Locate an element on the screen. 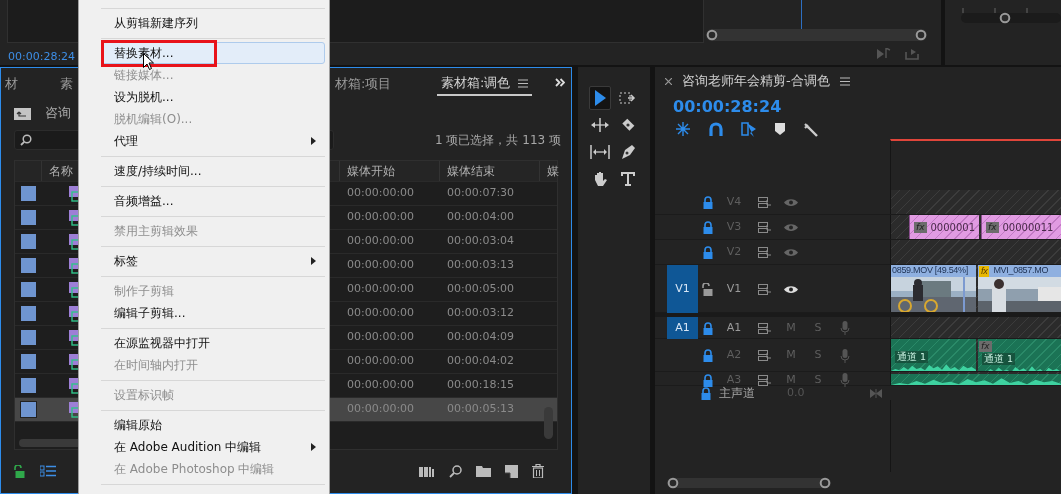 This screenshot has width=1061, height=494. menu-item: 在源监视器中打开 is located at coordinates (213, 343).